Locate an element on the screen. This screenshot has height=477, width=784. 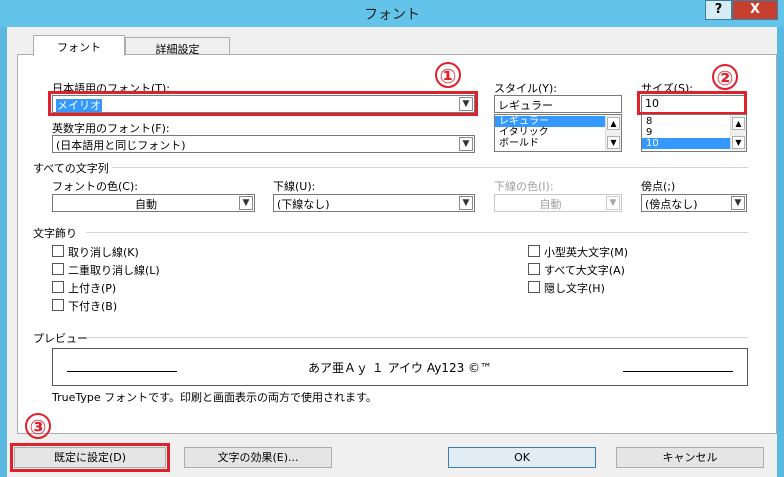
strikethrough-label: 取り消し線(K) is located at coordinates (103, 252).